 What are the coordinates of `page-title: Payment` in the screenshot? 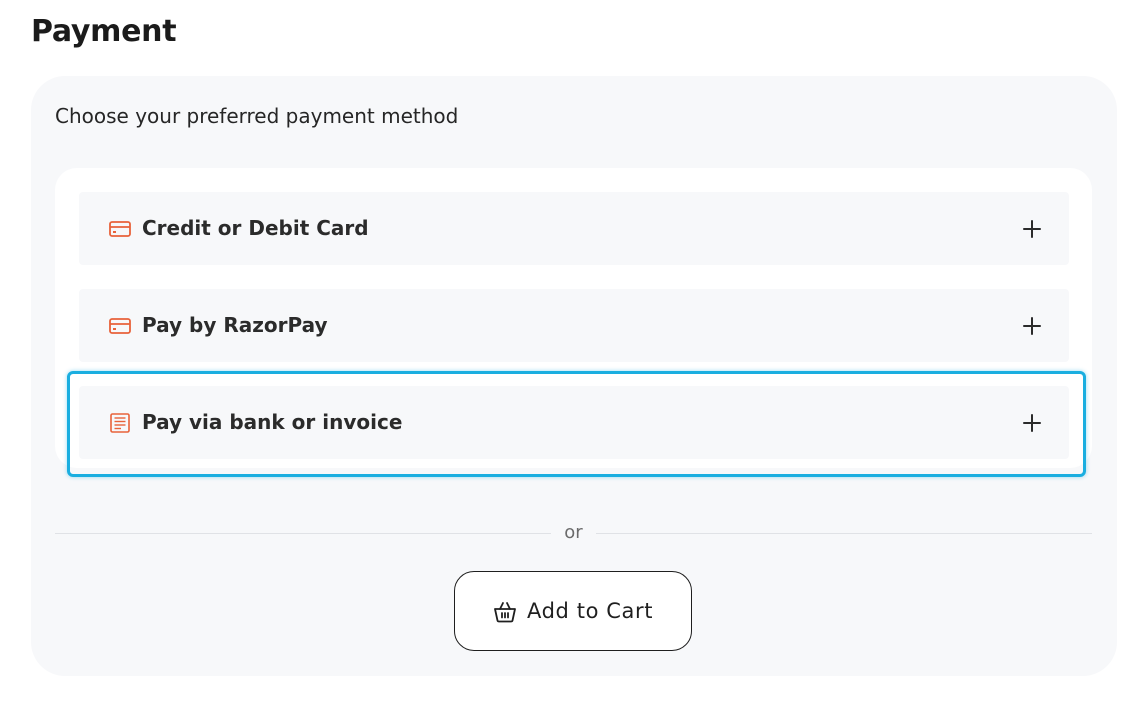 It's located at (104, 31).